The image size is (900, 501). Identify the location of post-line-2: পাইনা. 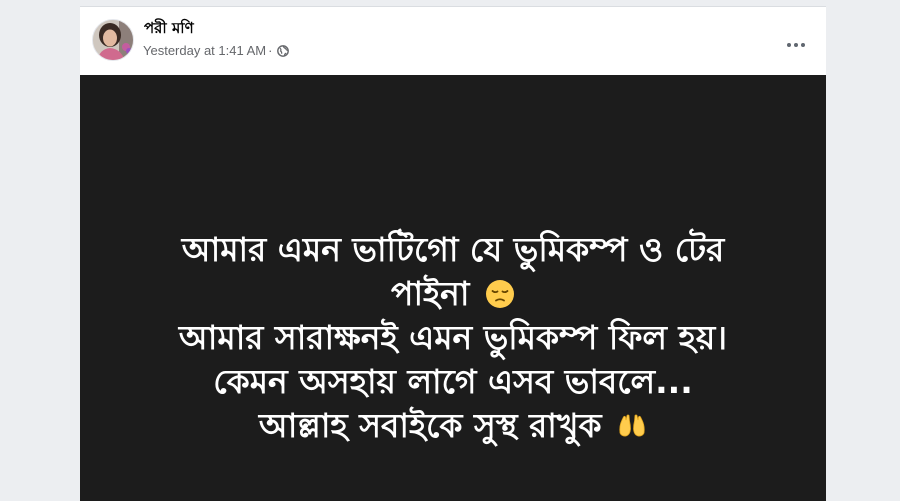
(430, 293).